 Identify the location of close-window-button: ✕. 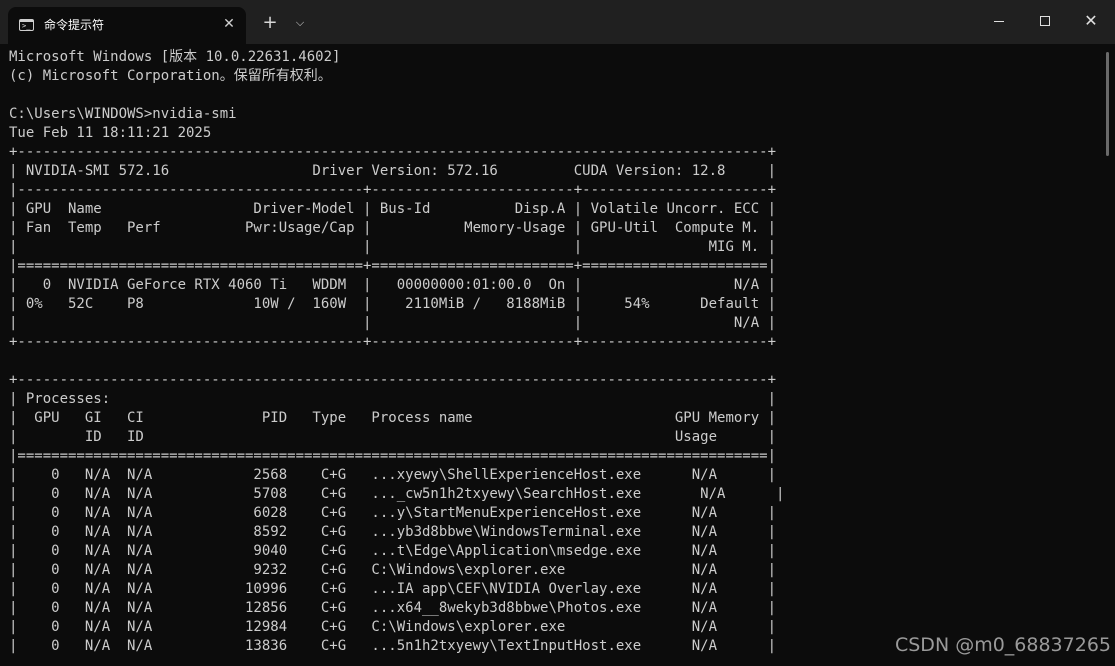
(1091, 22).